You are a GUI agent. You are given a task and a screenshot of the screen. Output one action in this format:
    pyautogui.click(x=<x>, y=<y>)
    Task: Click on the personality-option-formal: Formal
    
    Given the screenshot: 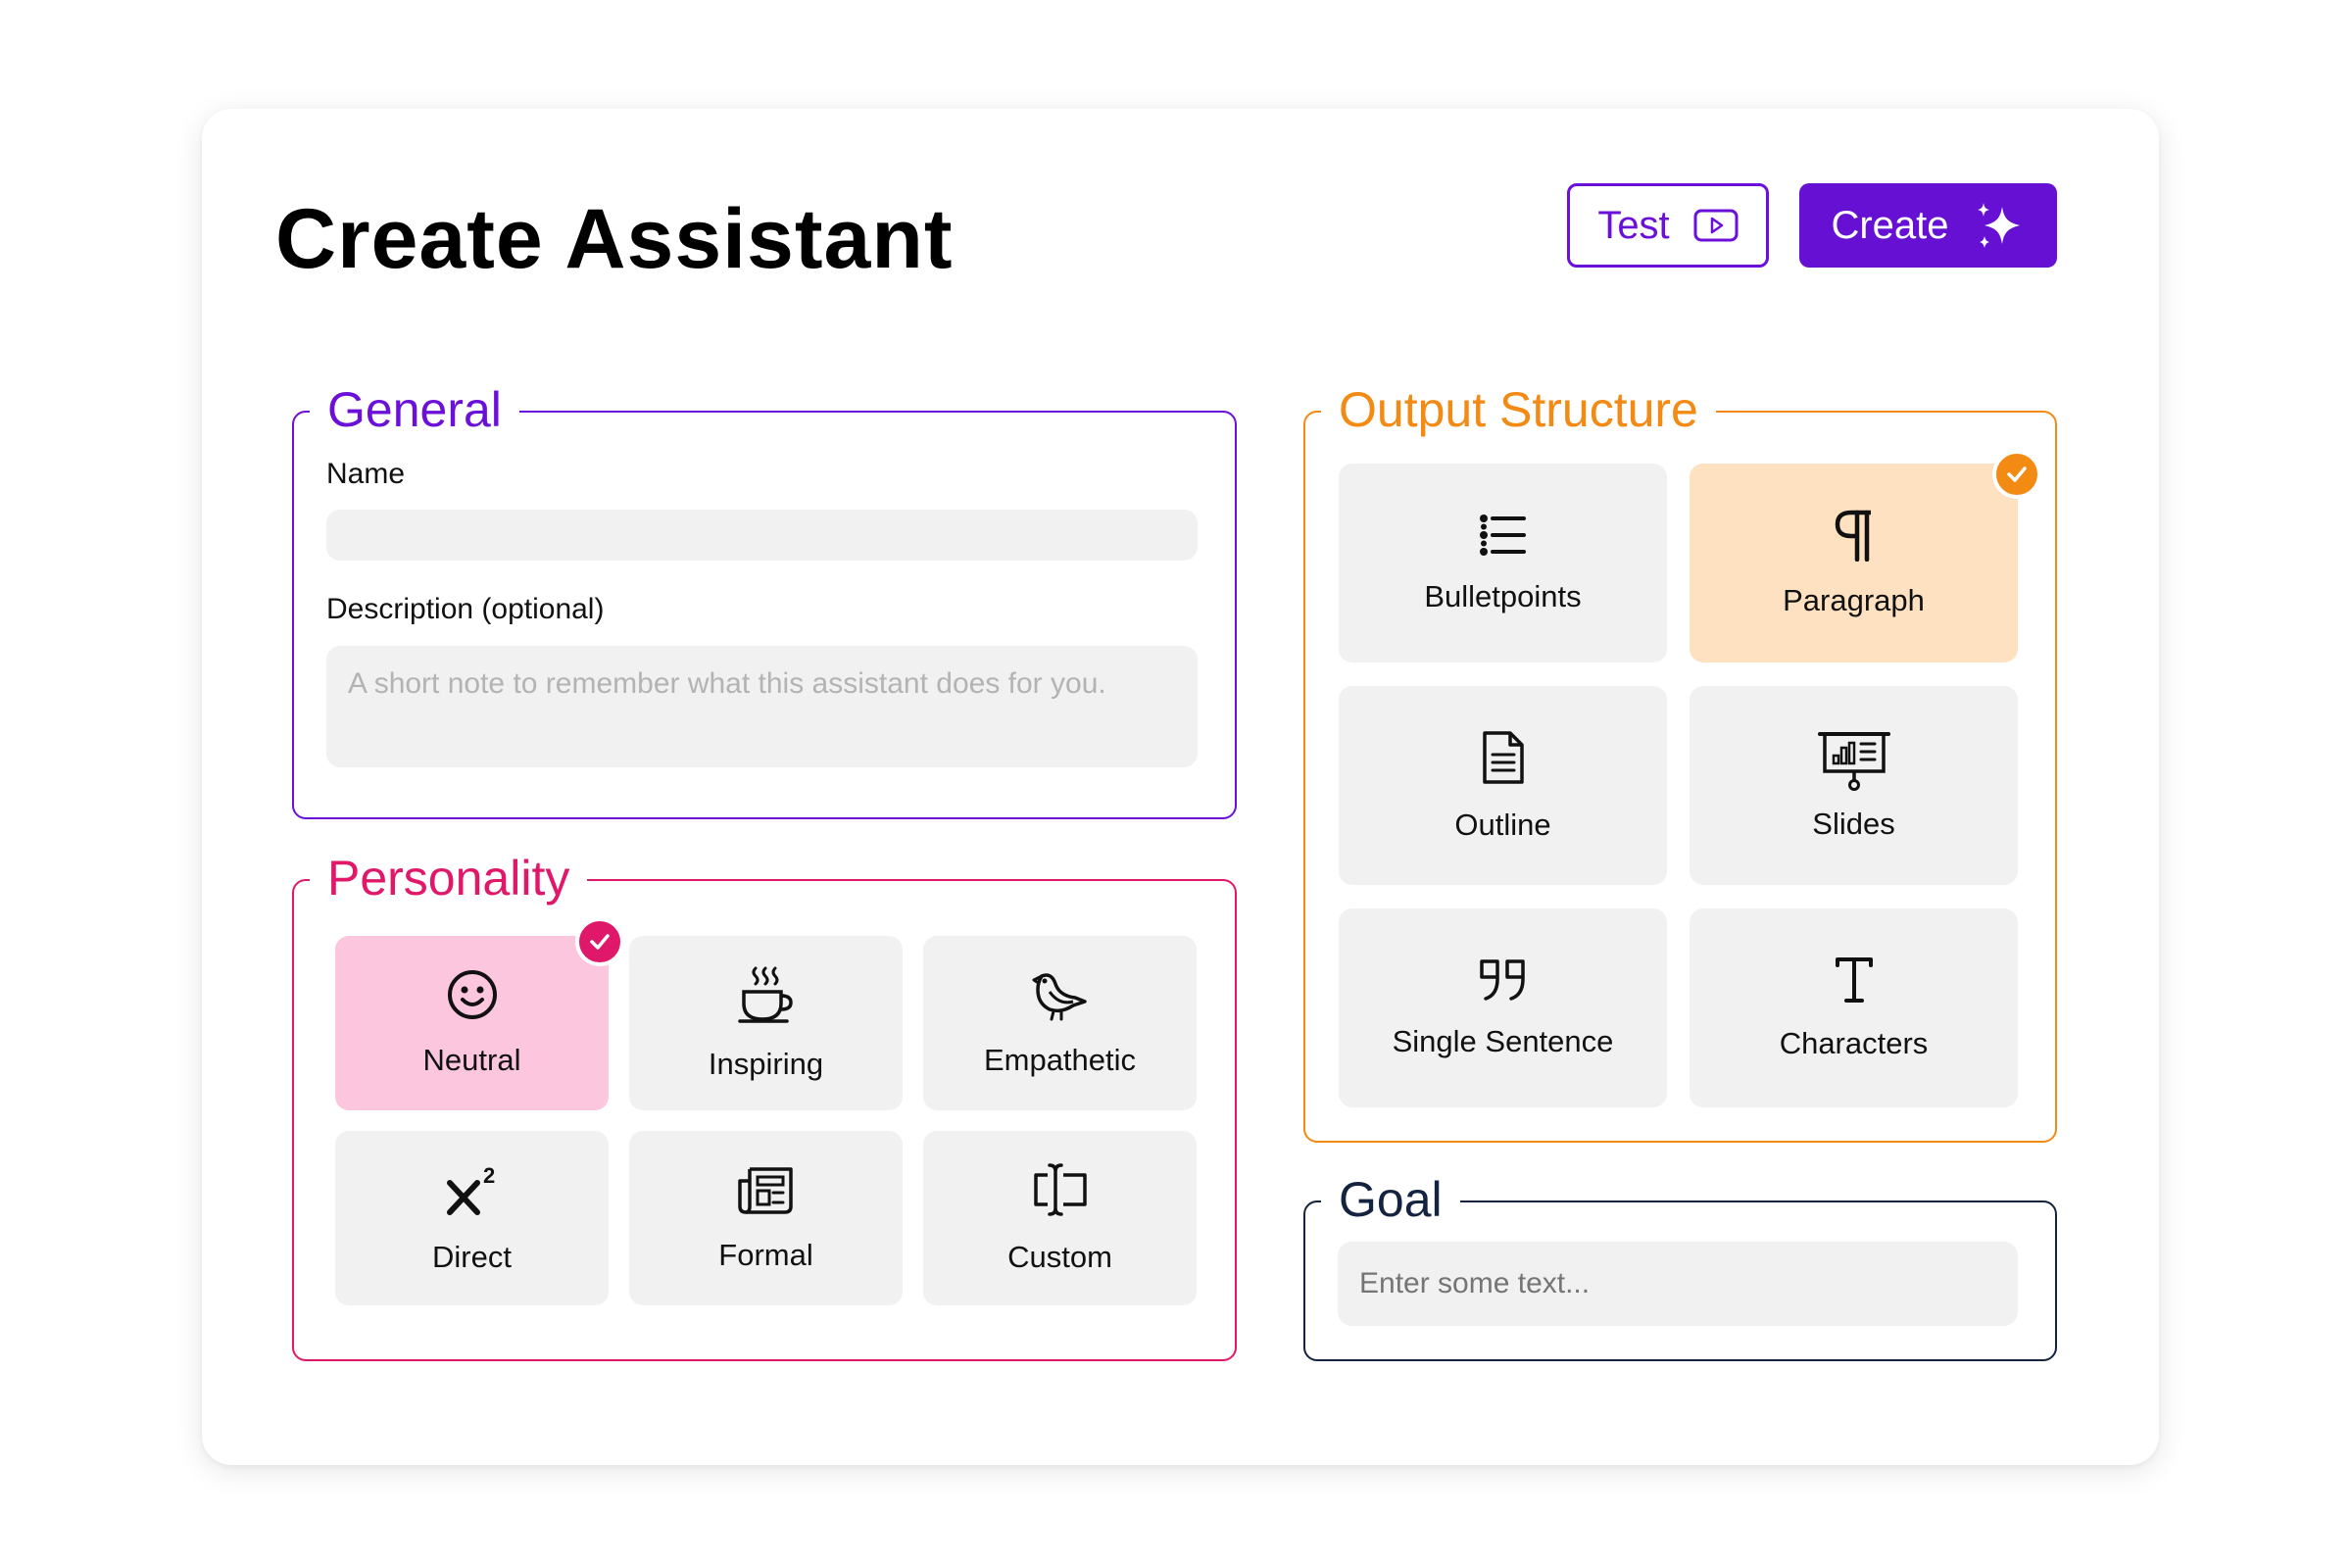 What is the action you would take?
    pyautogui.click(x=766, y=1218)
    